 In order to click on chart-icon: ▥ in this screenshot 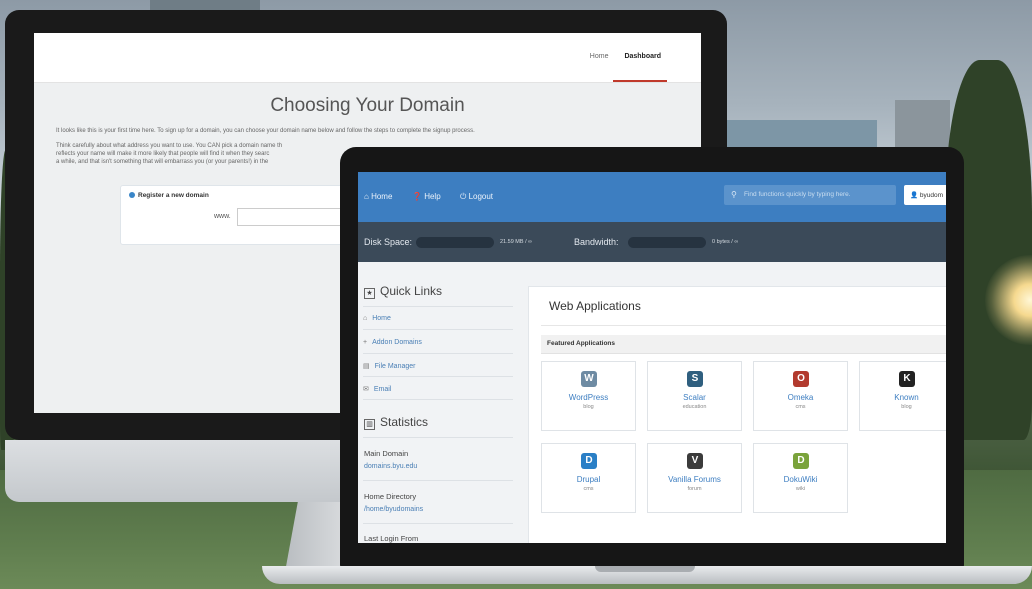, I will do `click(369, 424)`.